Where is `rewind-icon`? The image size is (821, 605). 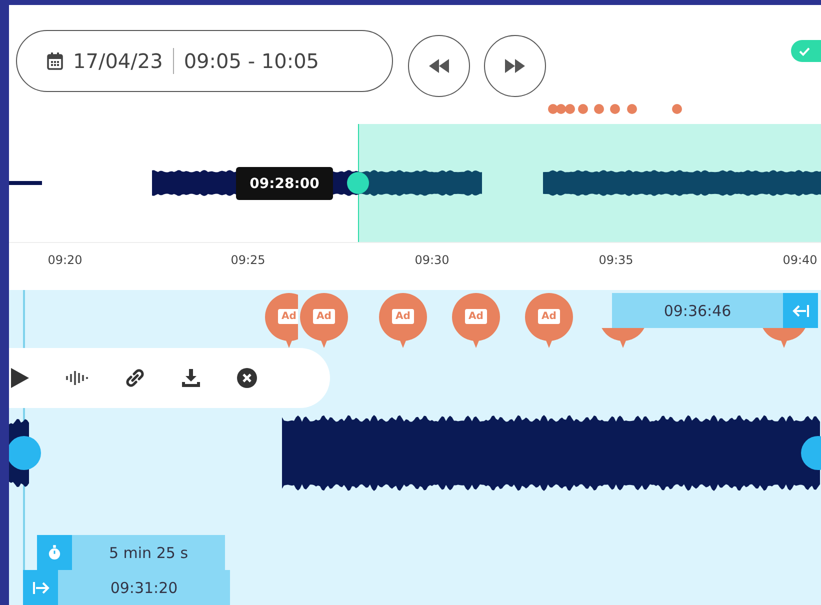
rewind-icon is located at coordinates (439, 66).